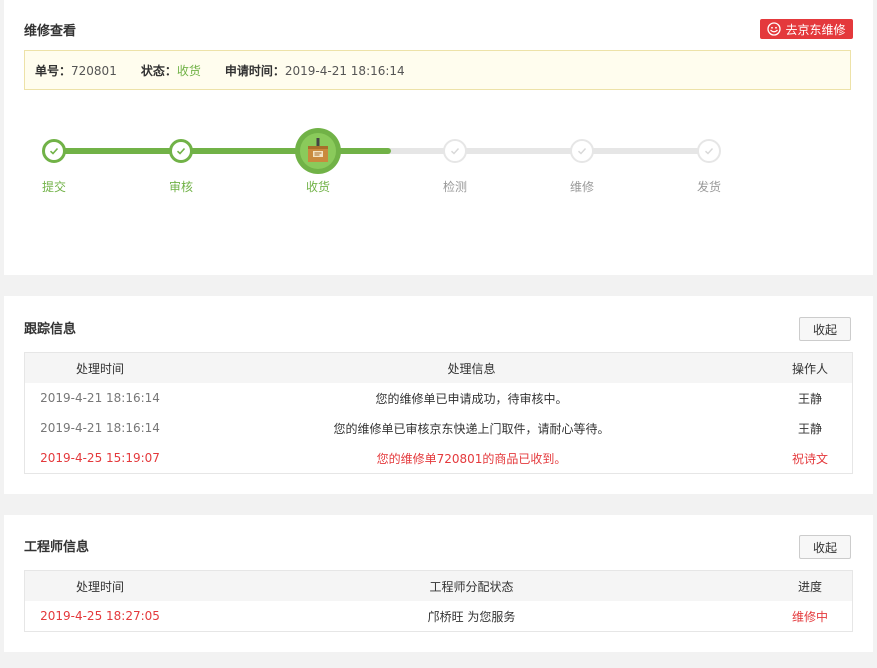 The height and width of the screenshot is (668, 877). I want to click on row-info: 您的维修单720801的商品已收到。, so click(471, 458).